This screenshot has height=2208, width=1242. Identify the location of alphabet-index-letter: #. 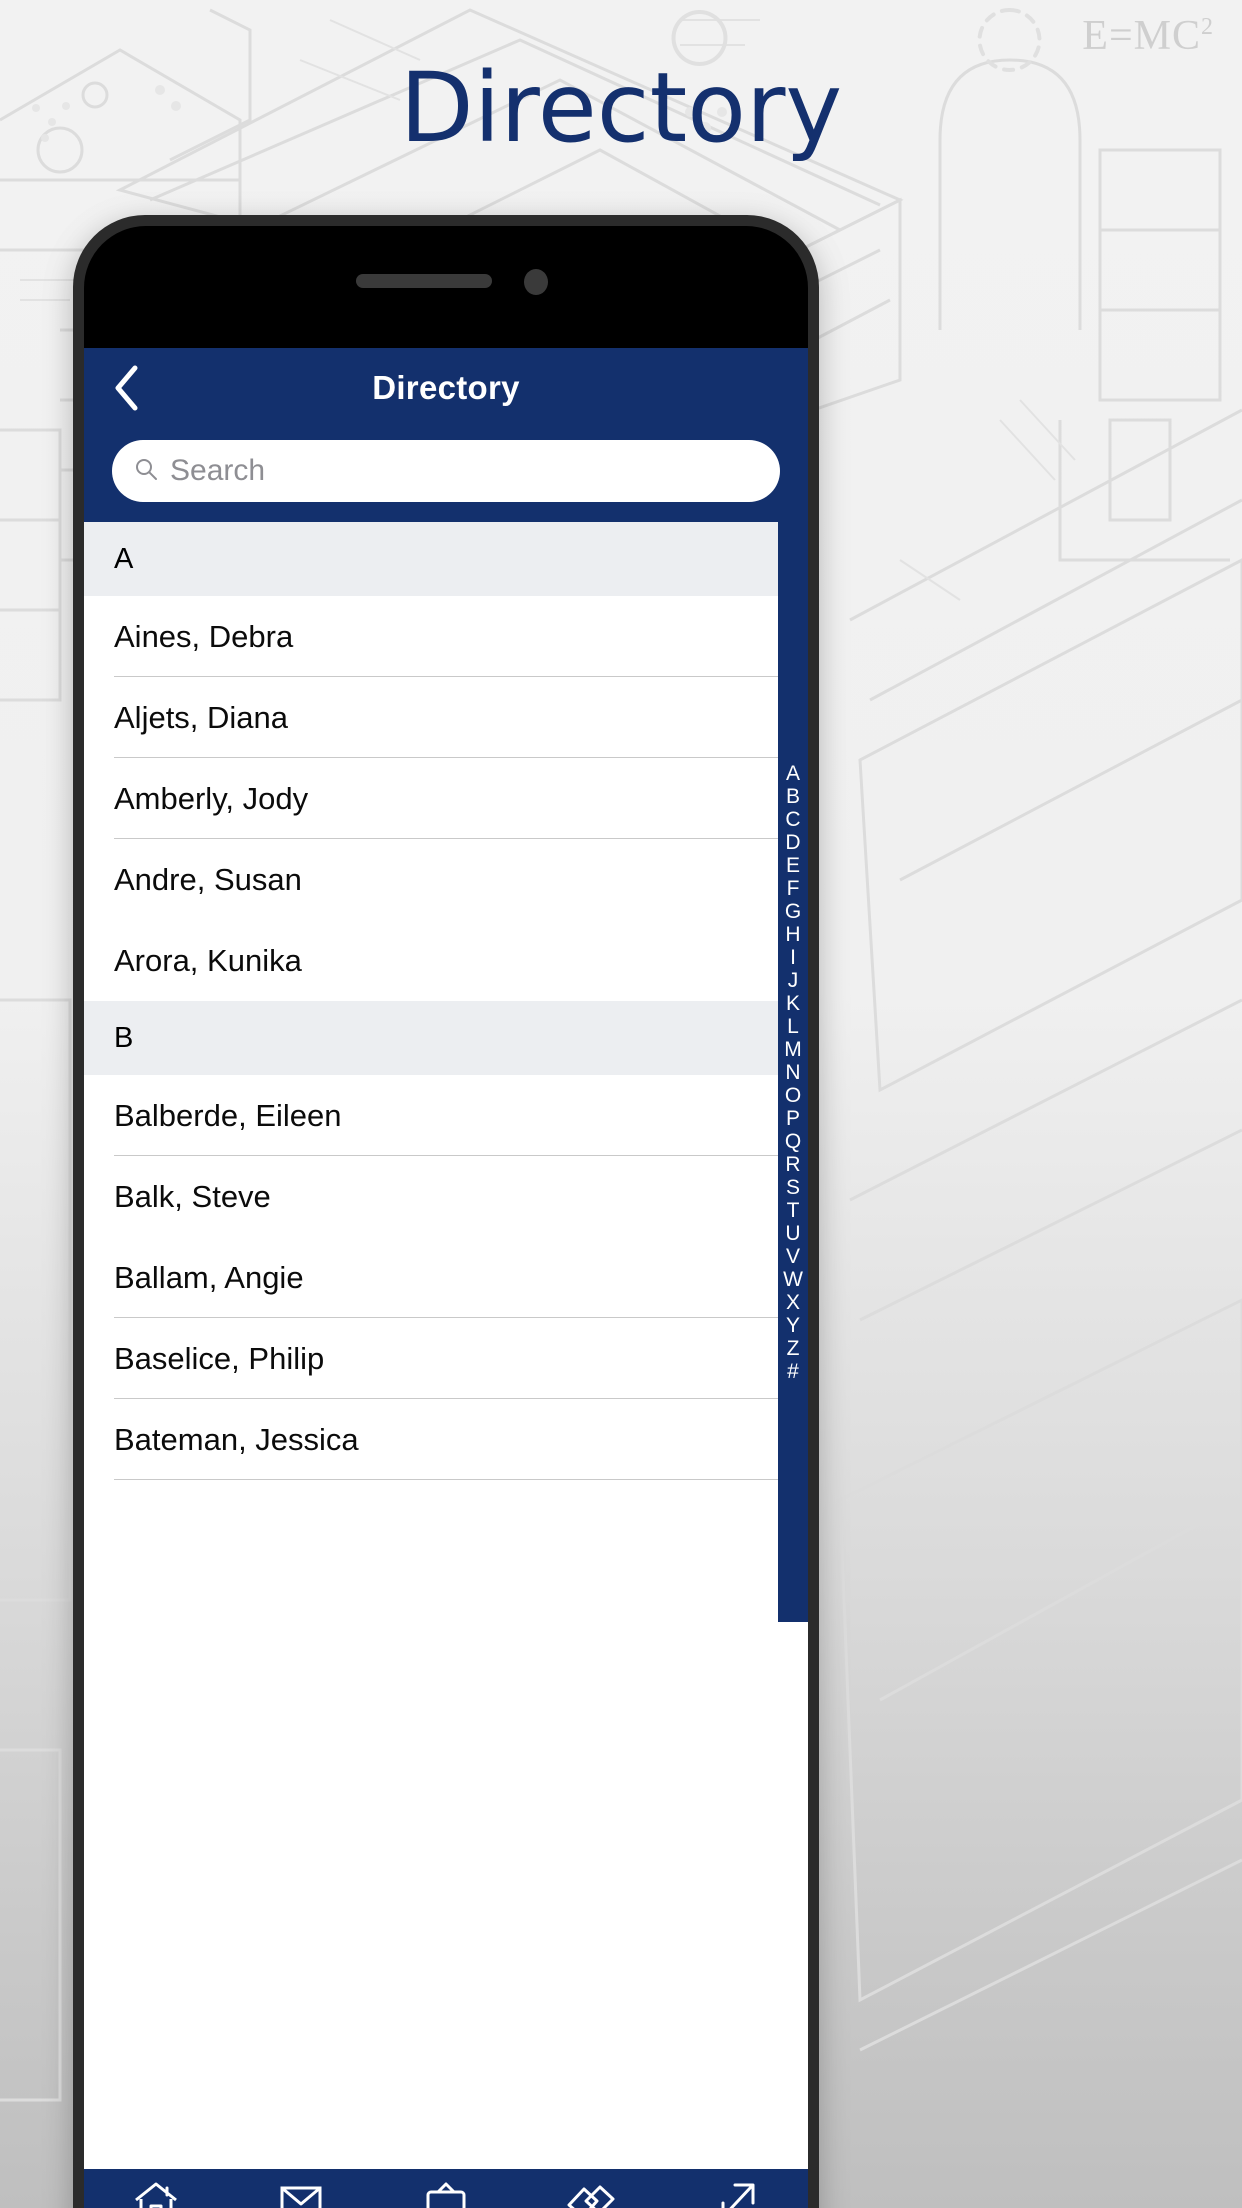
(793, 1371).